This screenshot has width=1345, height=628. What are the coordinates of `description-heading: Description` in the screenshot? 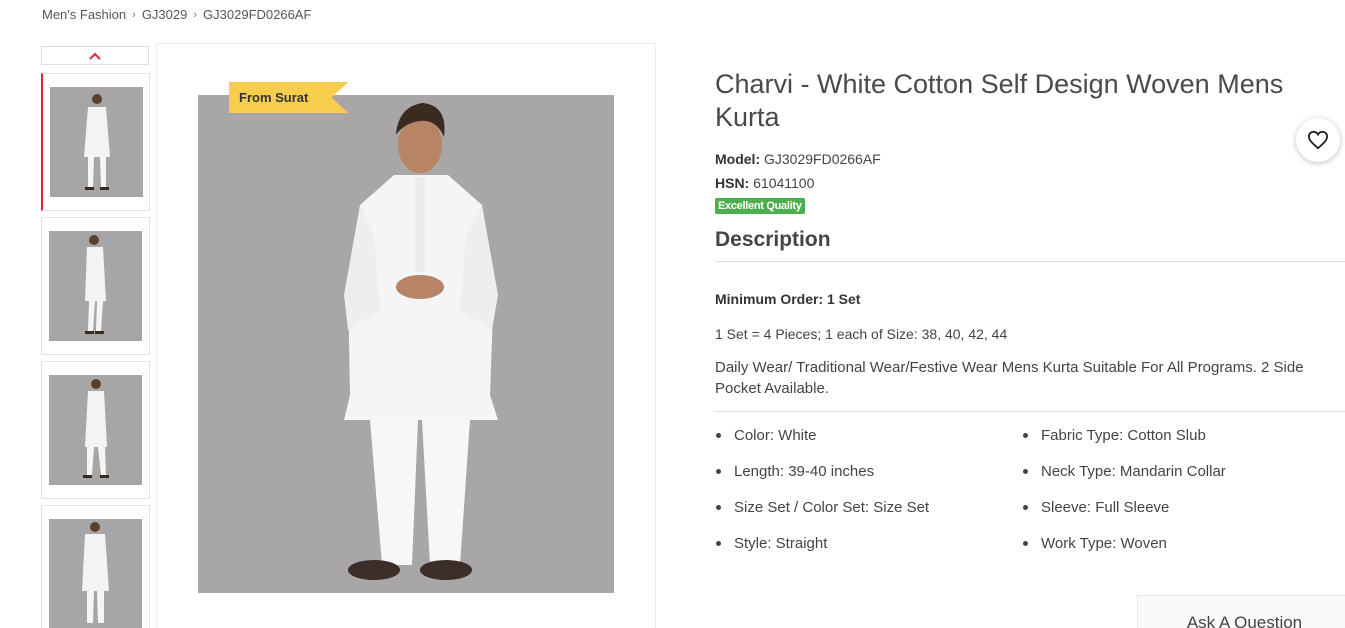 It's located at (1030, 245).